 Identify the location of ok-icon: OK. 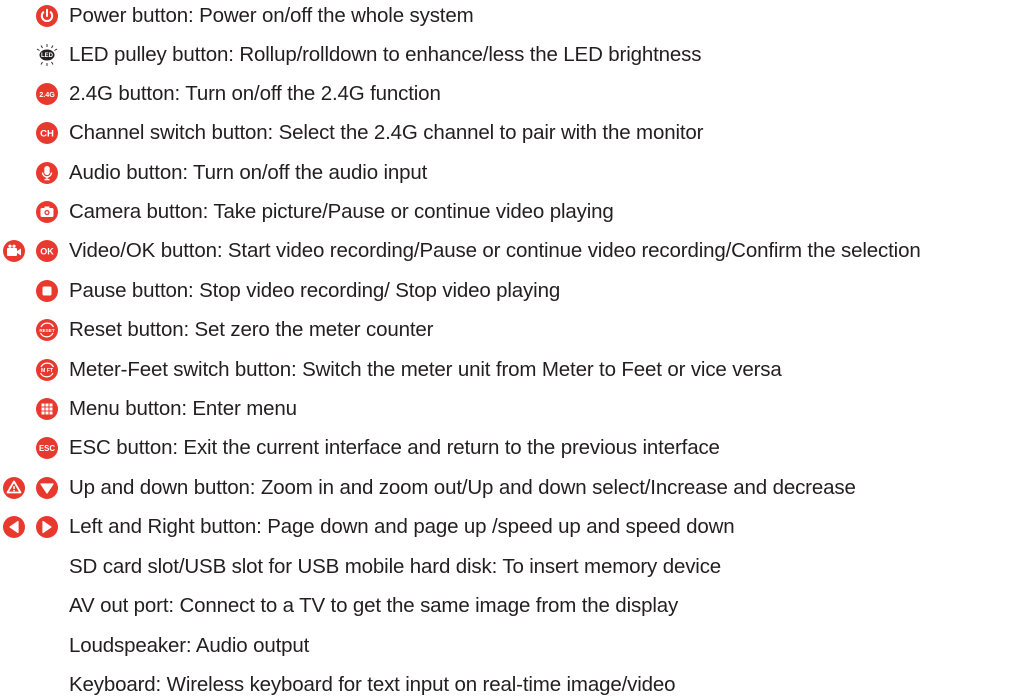
(47, 251).